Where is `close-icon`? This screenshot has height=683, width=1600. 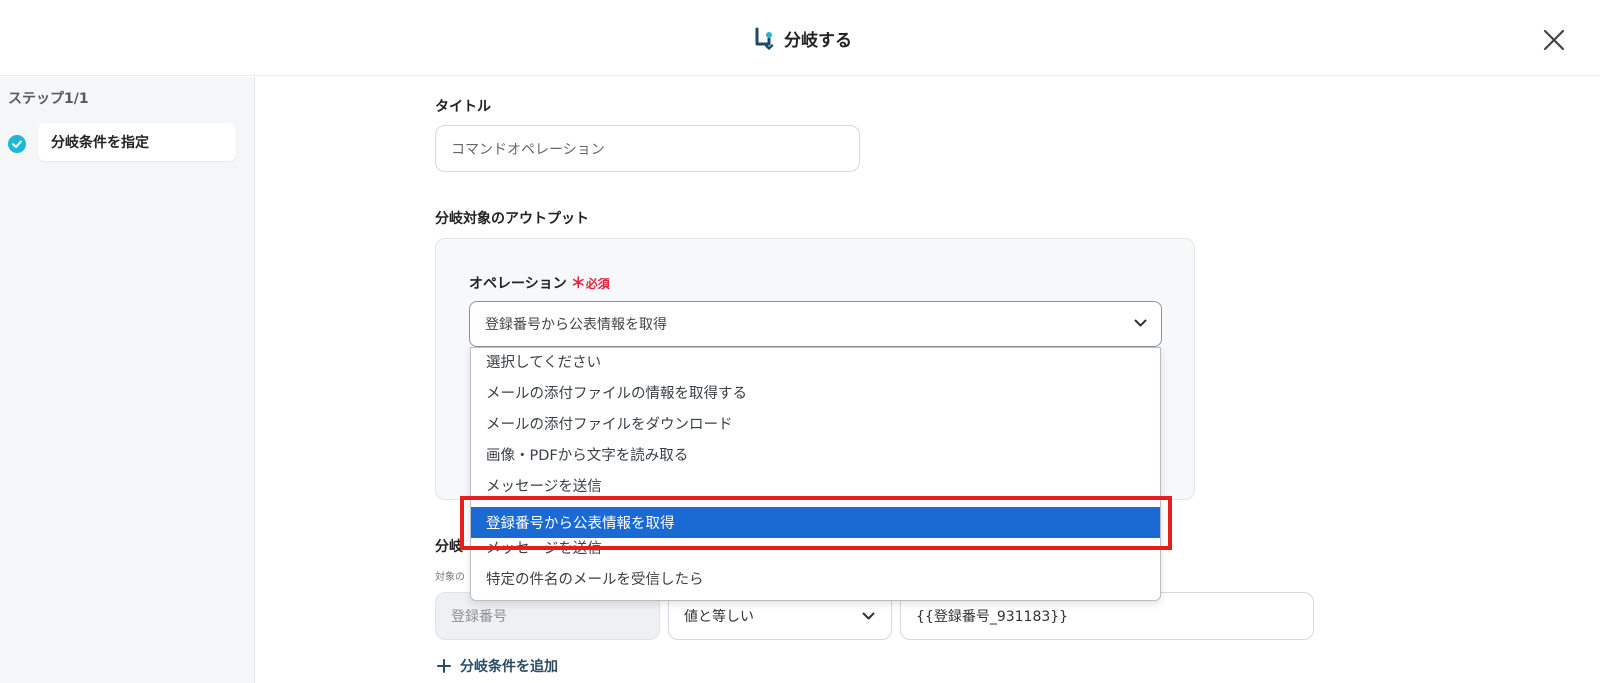
close-icon is located at coordinates (1554, 40).